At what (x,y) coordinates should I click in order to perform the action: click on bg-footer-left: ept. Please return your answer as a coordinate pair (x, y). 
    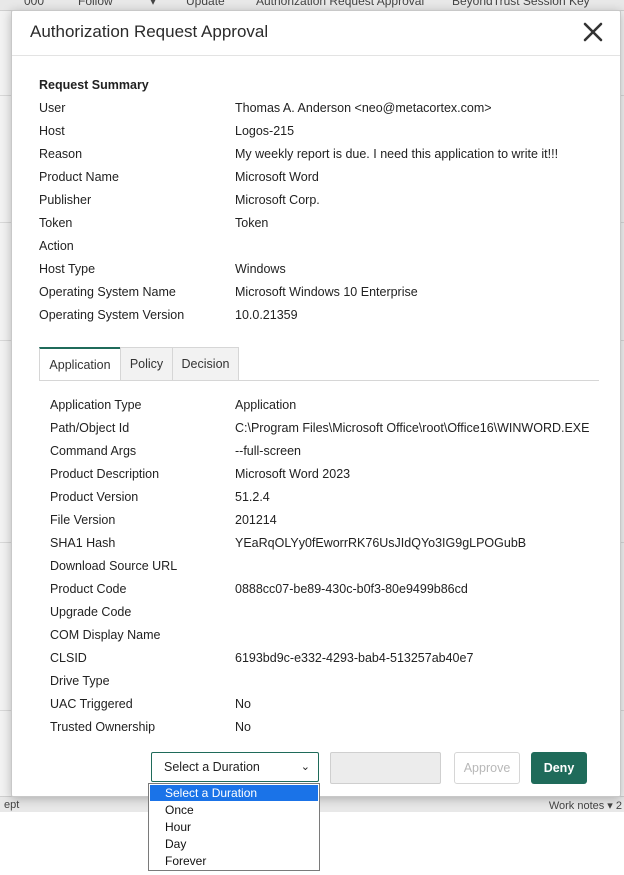
    Looking at the image, I should click on (12, 805).